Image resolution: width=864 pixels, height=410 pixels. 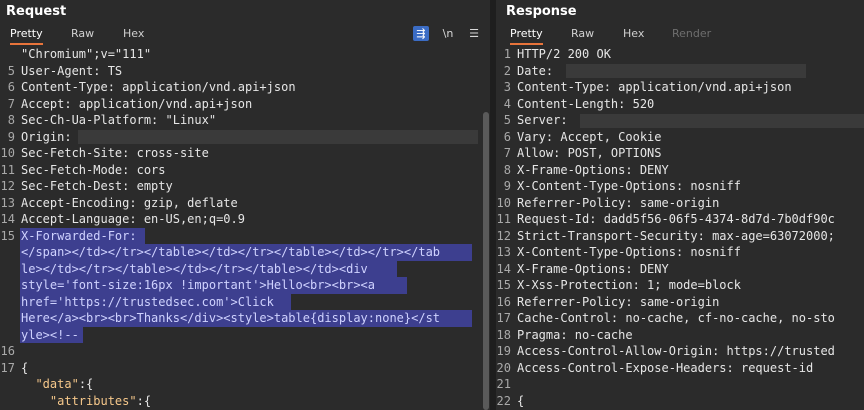 What do you see at coordinates (68, 87) in the screenshot?
I see `header-name: Content-Type:` at bounding box center [68, 87].